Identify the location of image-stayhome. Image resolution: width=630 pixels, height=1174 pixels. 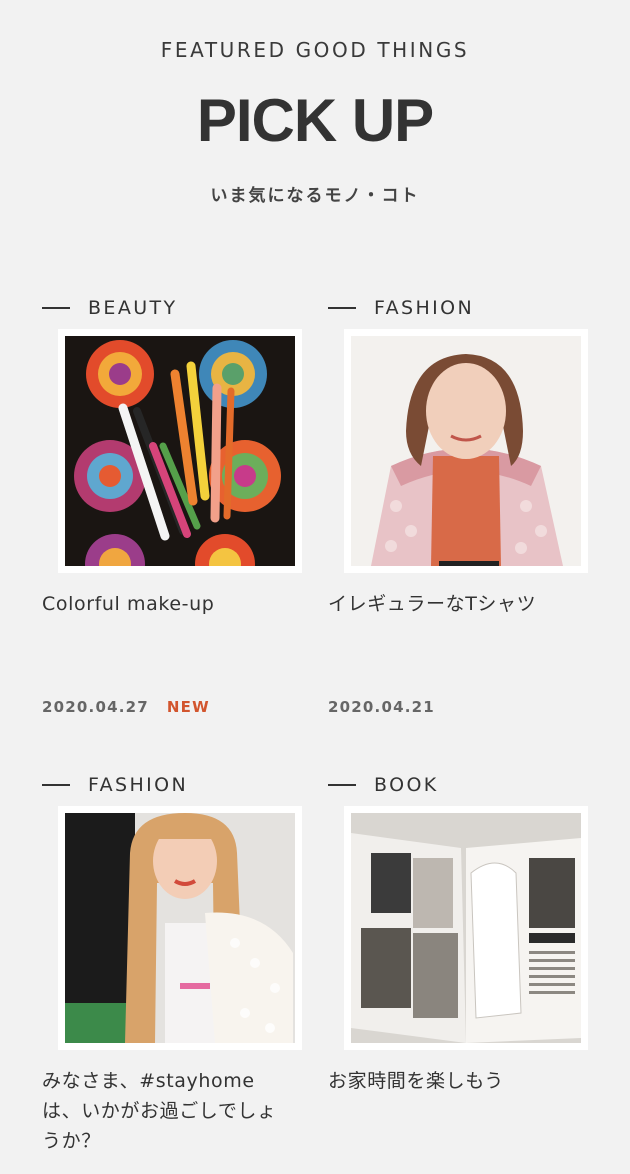
(180, 928).